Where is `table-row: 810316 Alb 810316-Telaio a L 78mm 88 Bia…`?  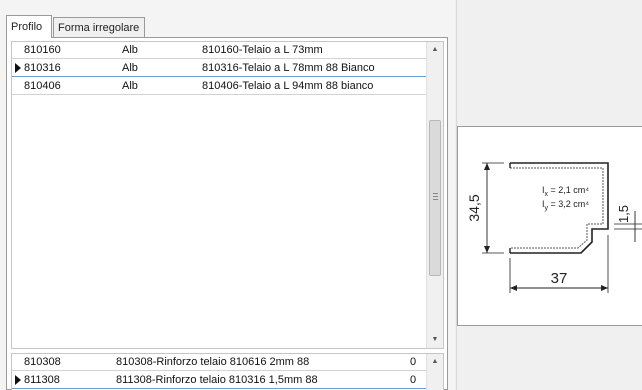
table-row: 810316 Alb 810316-Telaio a L 78mm 88 Bia… is located at coordinates (220, 68).